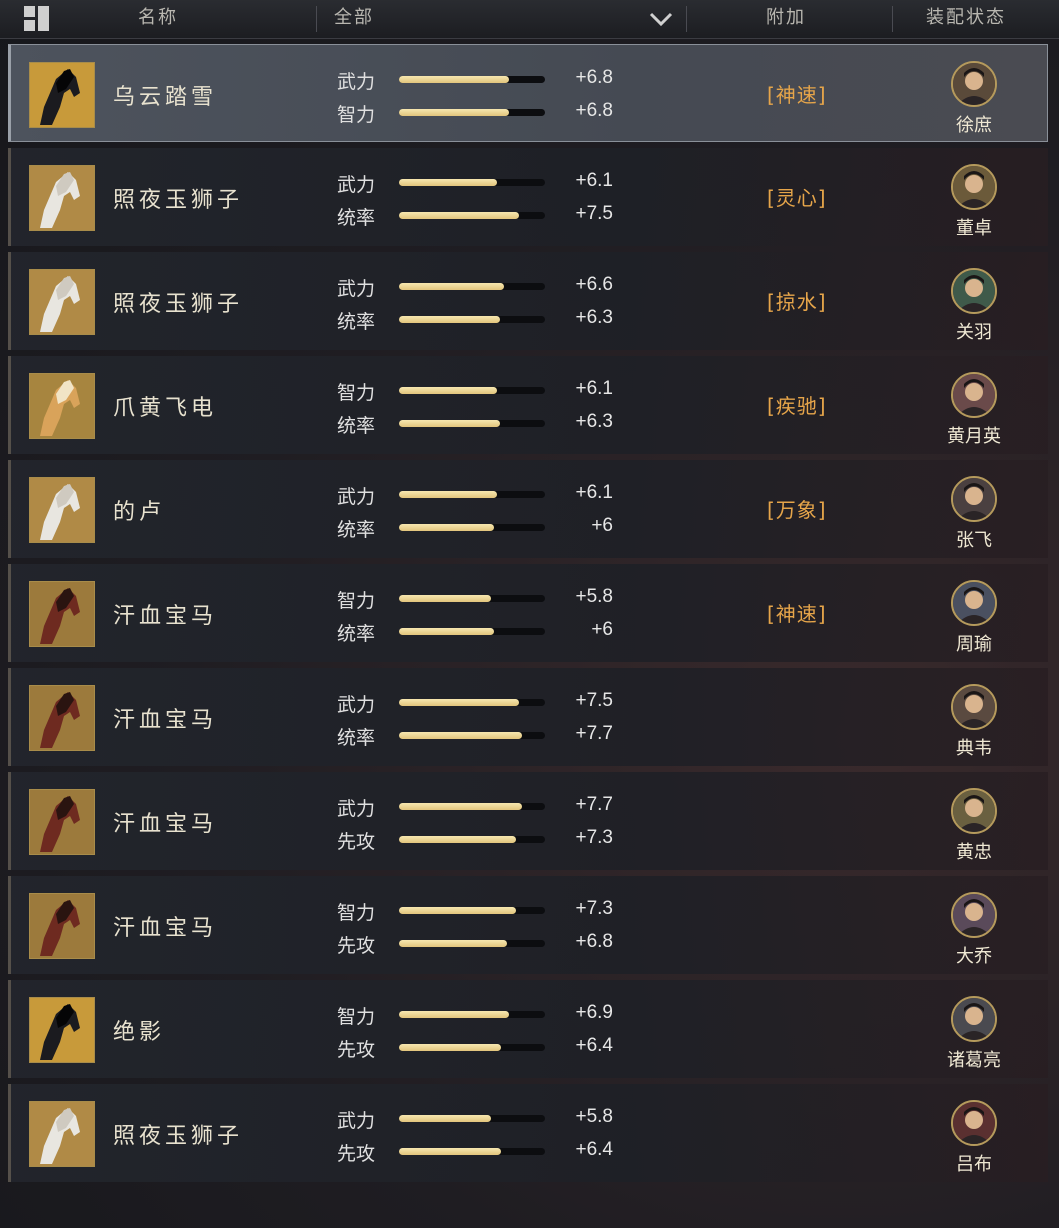 Image resolution: width=1059 pixels, height=1228 pixels. What do you see at coordinates (528, 405) in the screenshot?
I see `horse-row: 爪黄飞电 智力 +6.1 统率 +6.3 [疾驰] 黄月英` at bounding box center [528, 405].